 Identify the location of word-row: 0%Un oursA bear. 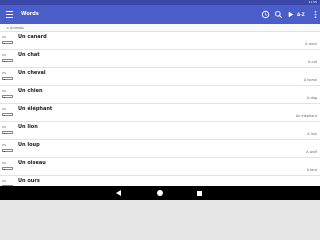
(160, 181).